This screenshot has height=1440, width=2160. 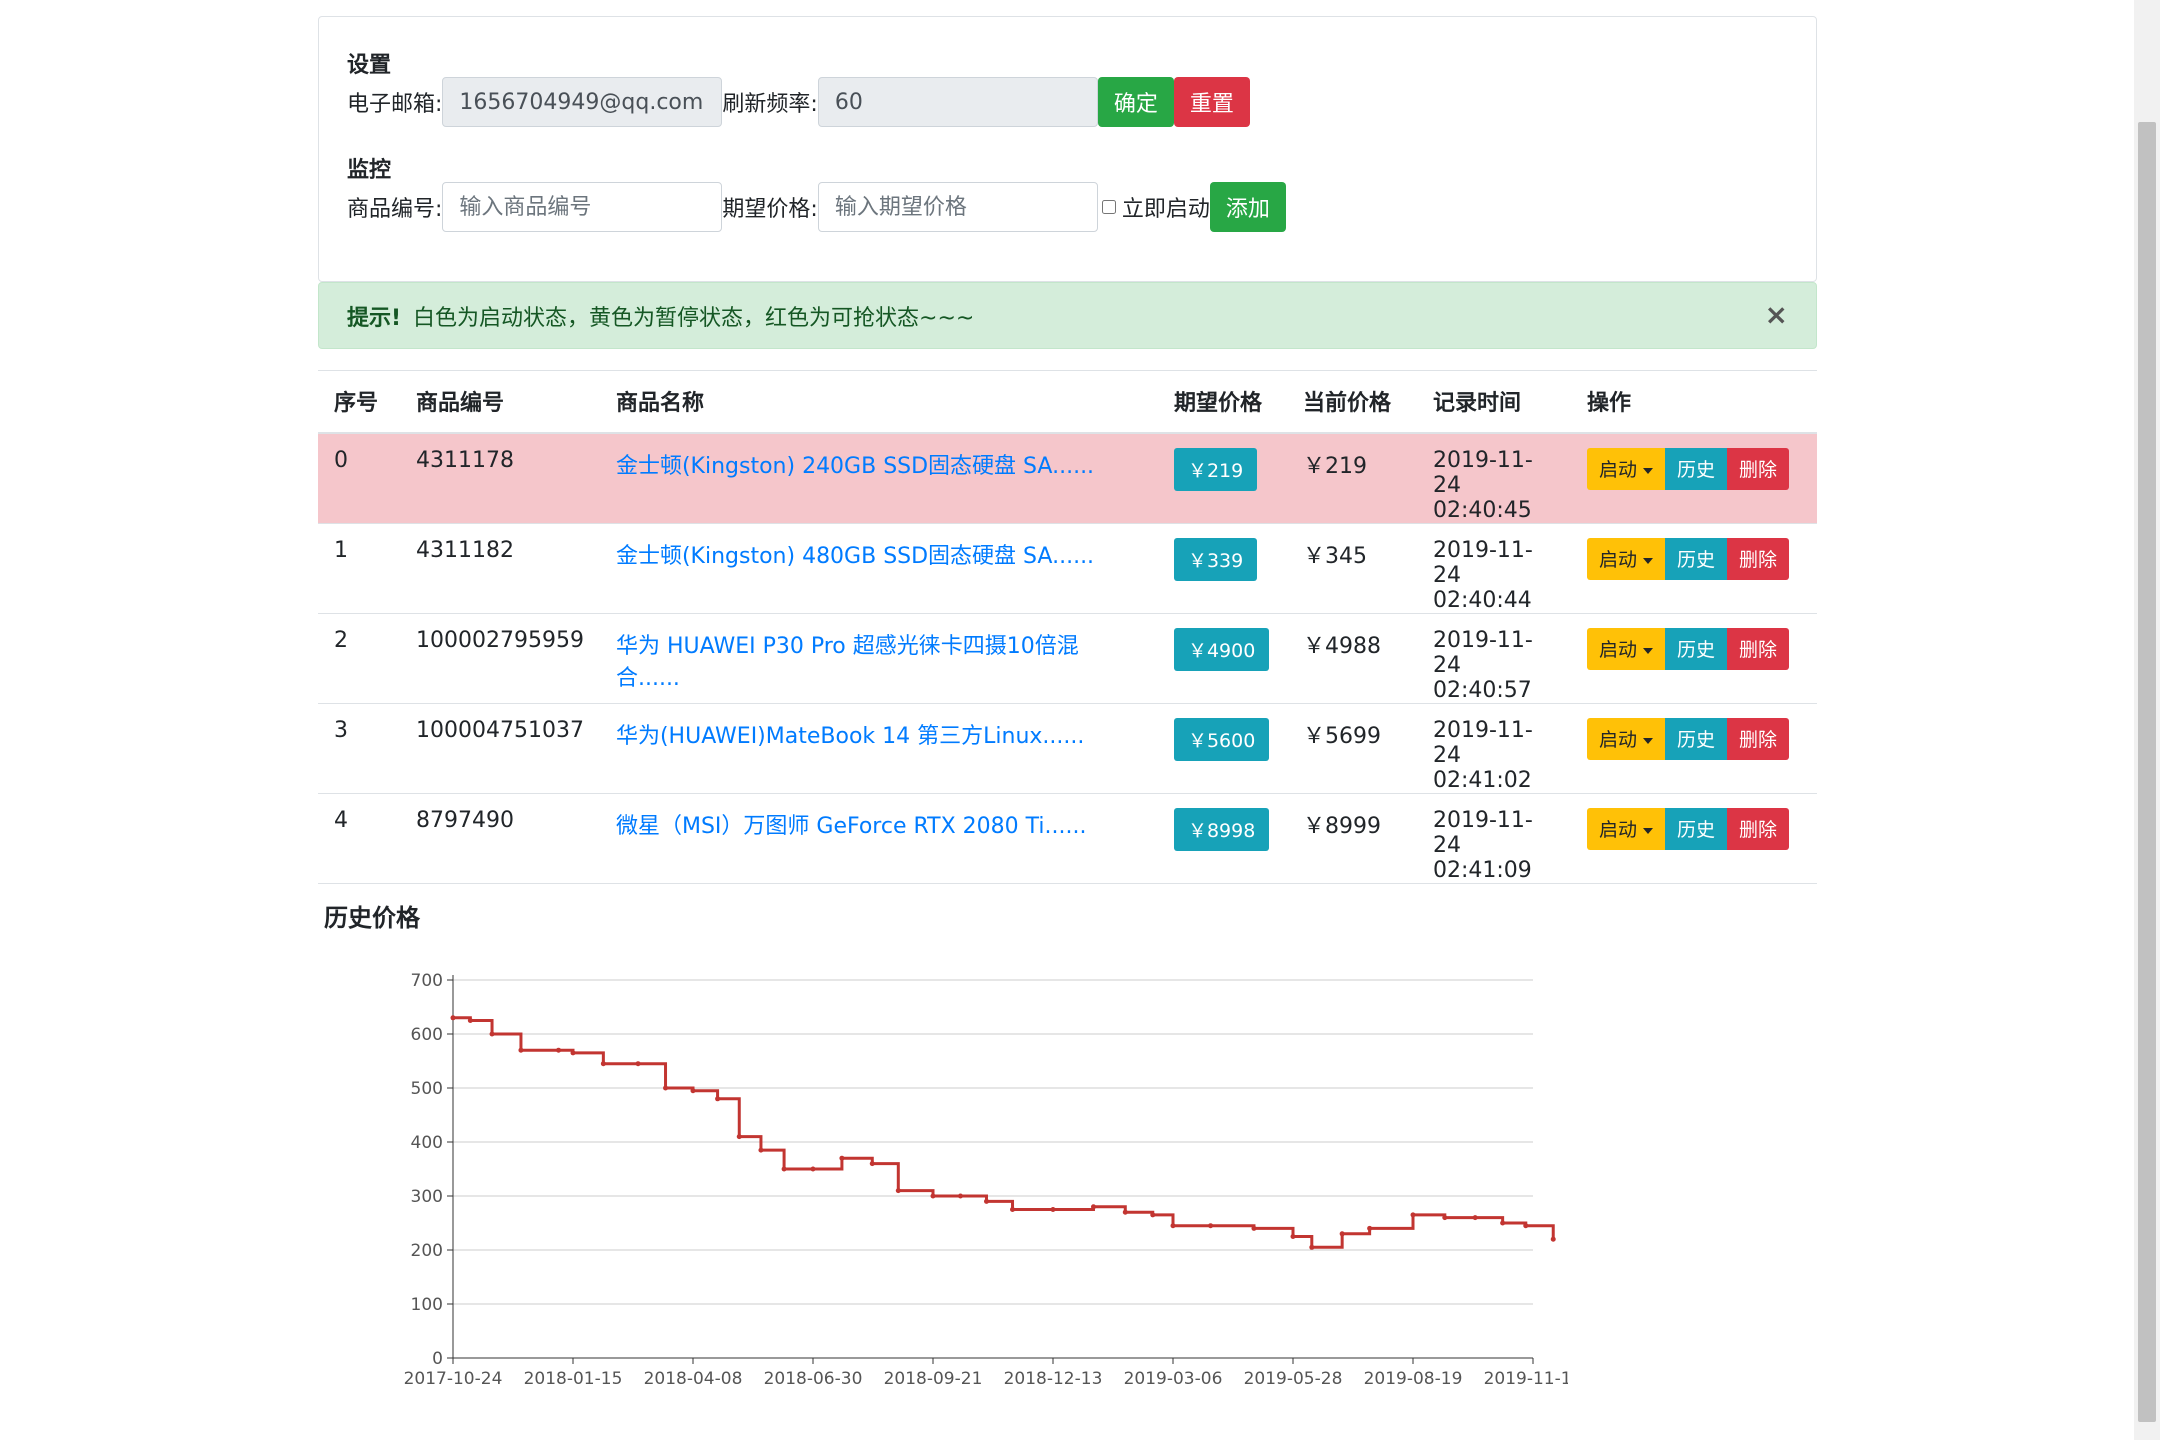 What do you see at coordinates (500, 658) in the screenshot?
I see `row-item-id: 100002795959` at bounding box center [500, 658].